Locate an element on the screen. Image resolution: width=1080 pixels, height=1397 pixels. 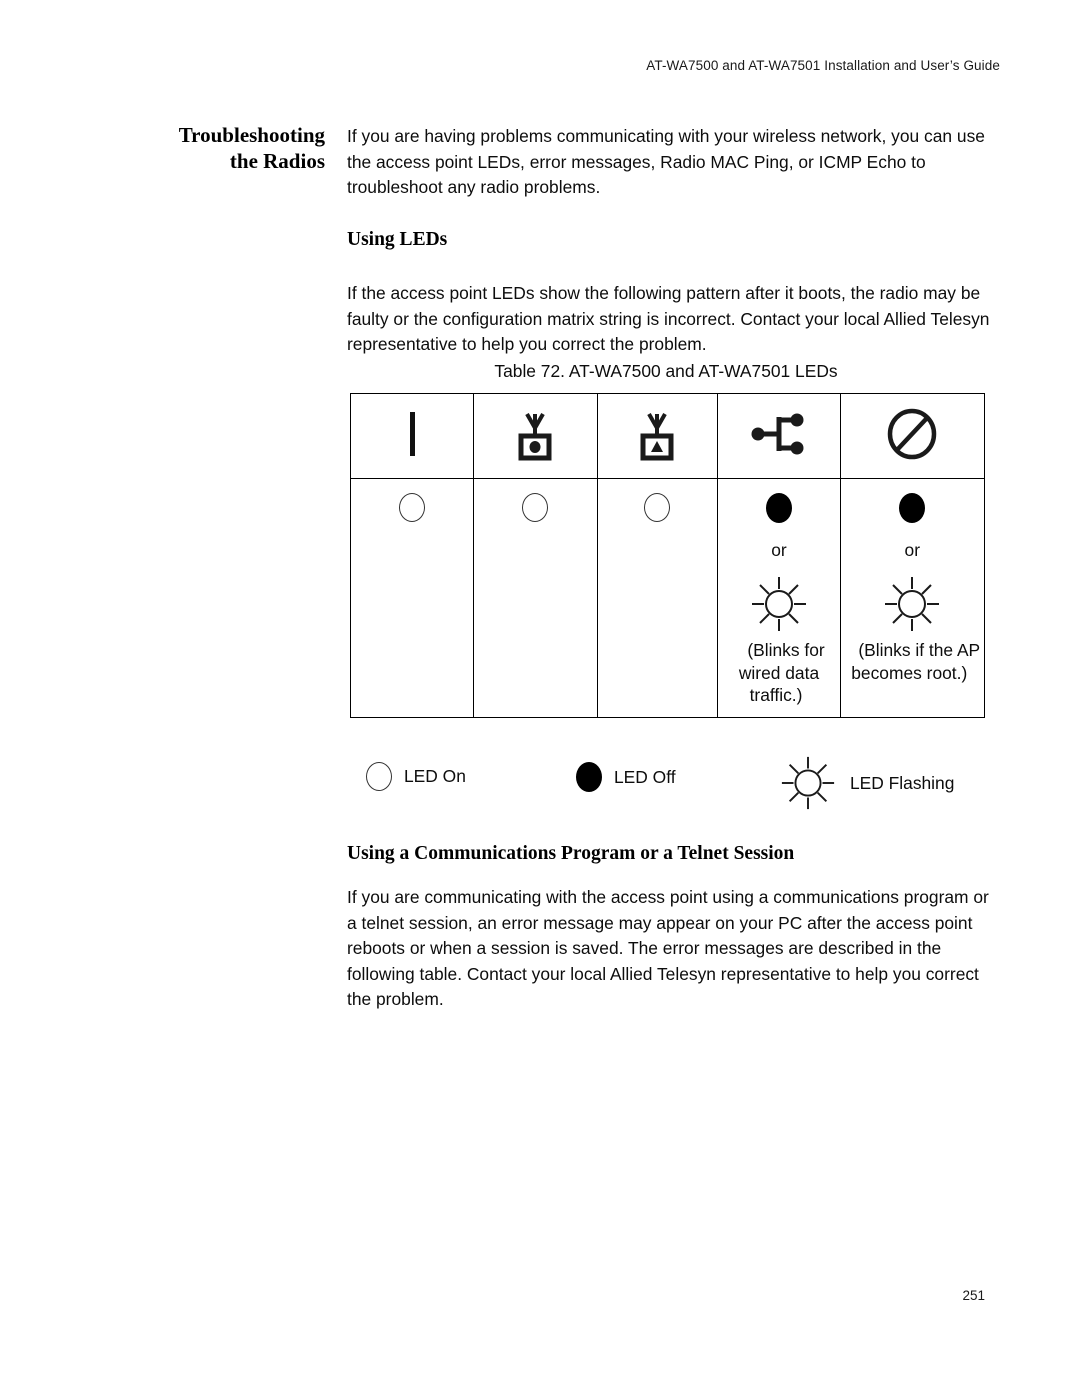
table-cell-icon-root is located at coordinates (912, 436).